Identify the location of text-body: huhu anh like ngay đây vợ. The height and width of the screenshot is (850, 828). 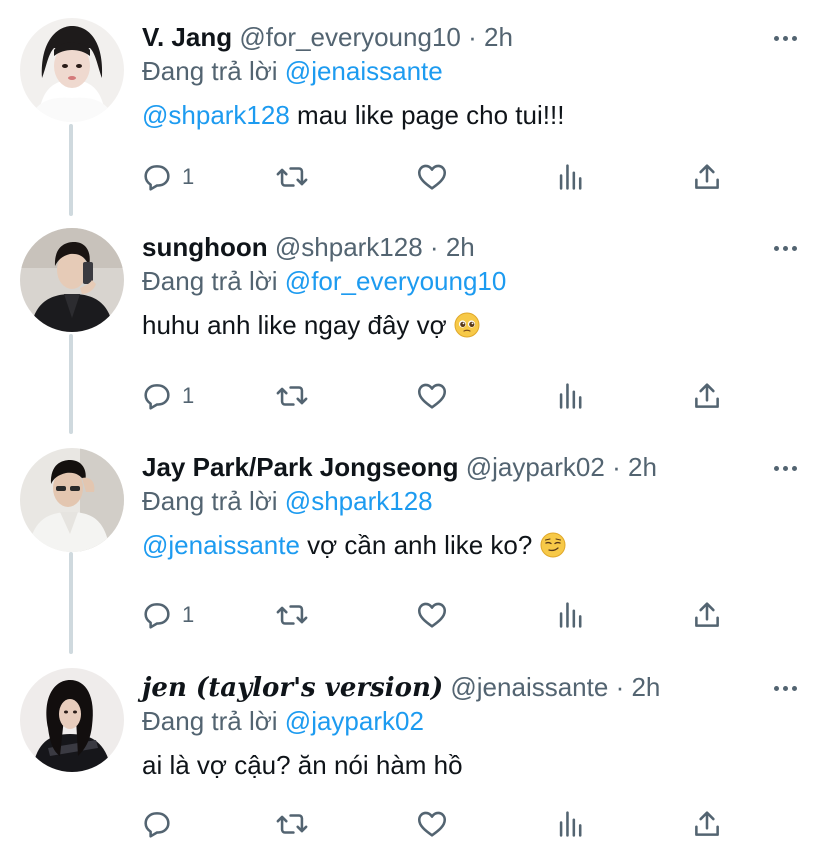
(298, 325).